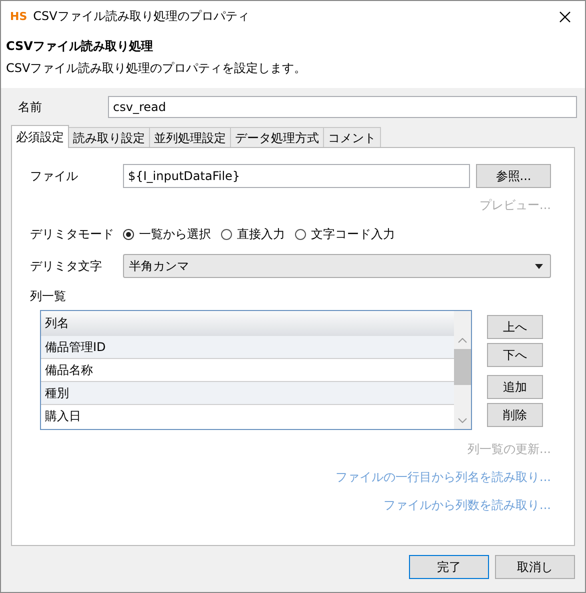 The image size is (586, 593). I want to click on dialog-button: 完了, so click(449, 567).